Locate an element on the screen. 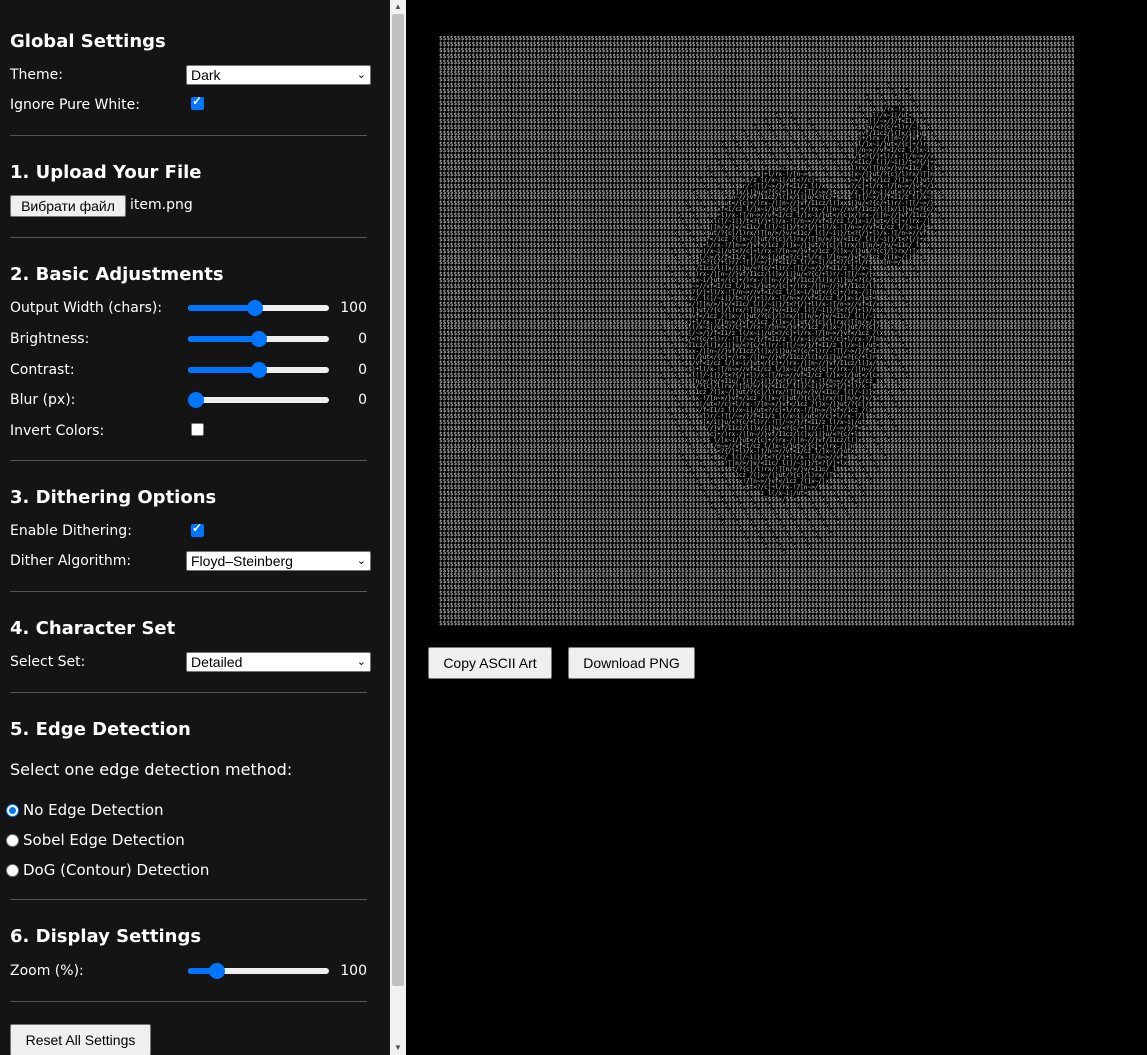 The image size is (1147, 1055). theme-select: Dark ⌄ is located at coordinates (278, 75).